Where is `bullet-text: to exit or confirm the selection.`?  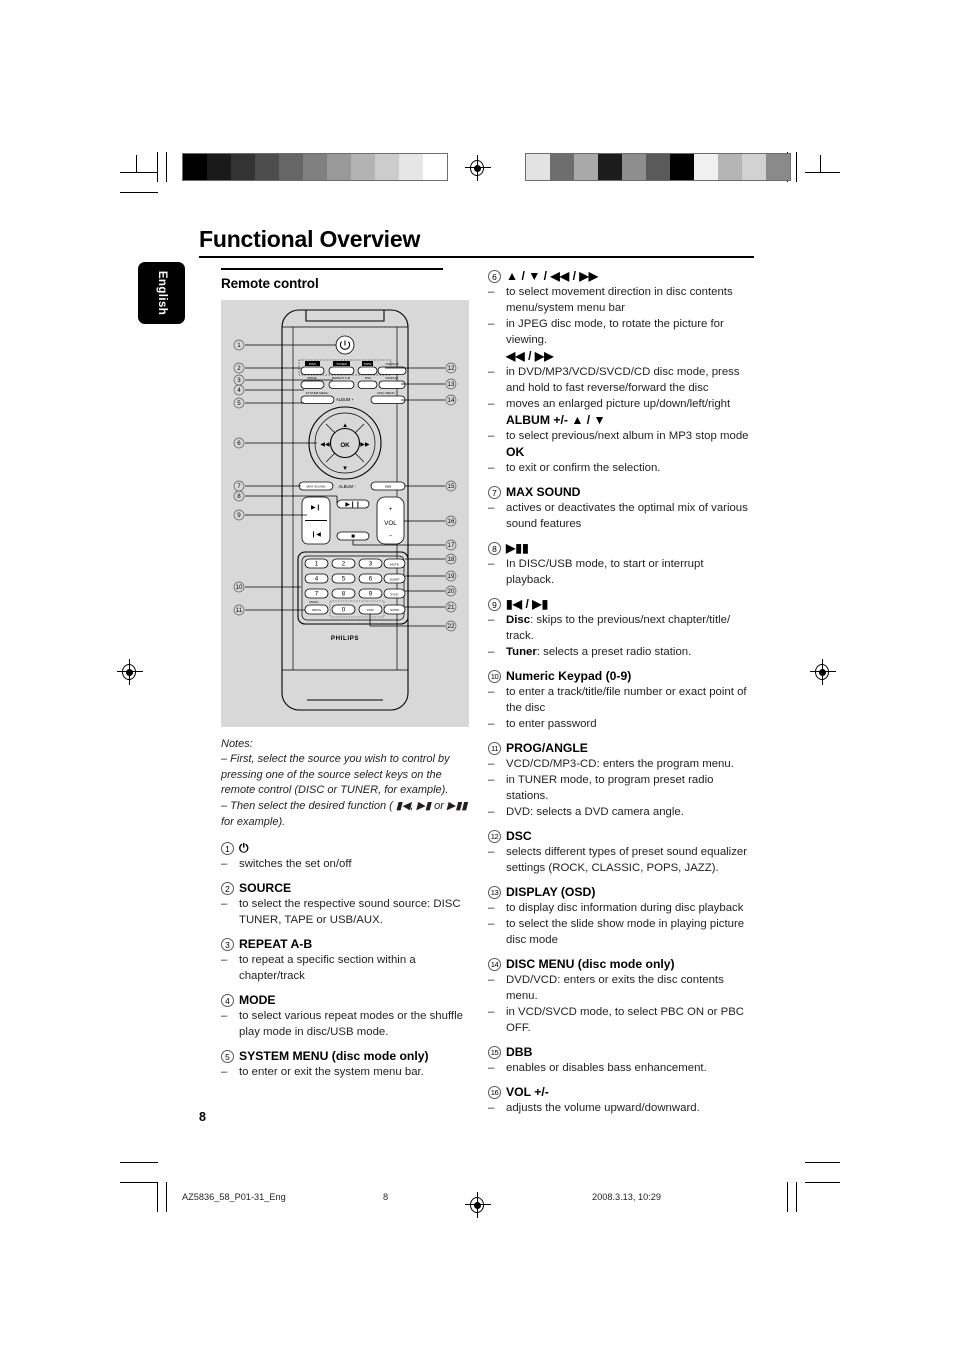
bullet-text: to exit or confirm the selection. is located at coordinates (583, 468).